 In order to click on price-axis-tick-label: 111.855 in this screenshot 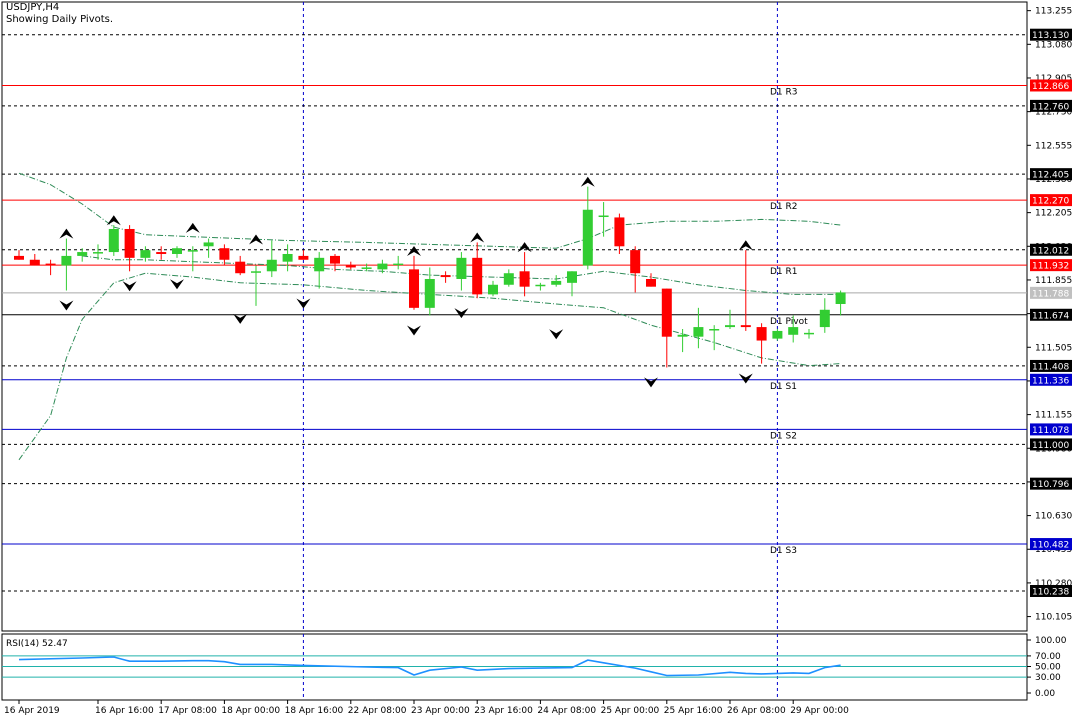, I will do `click(1053, 281)`.